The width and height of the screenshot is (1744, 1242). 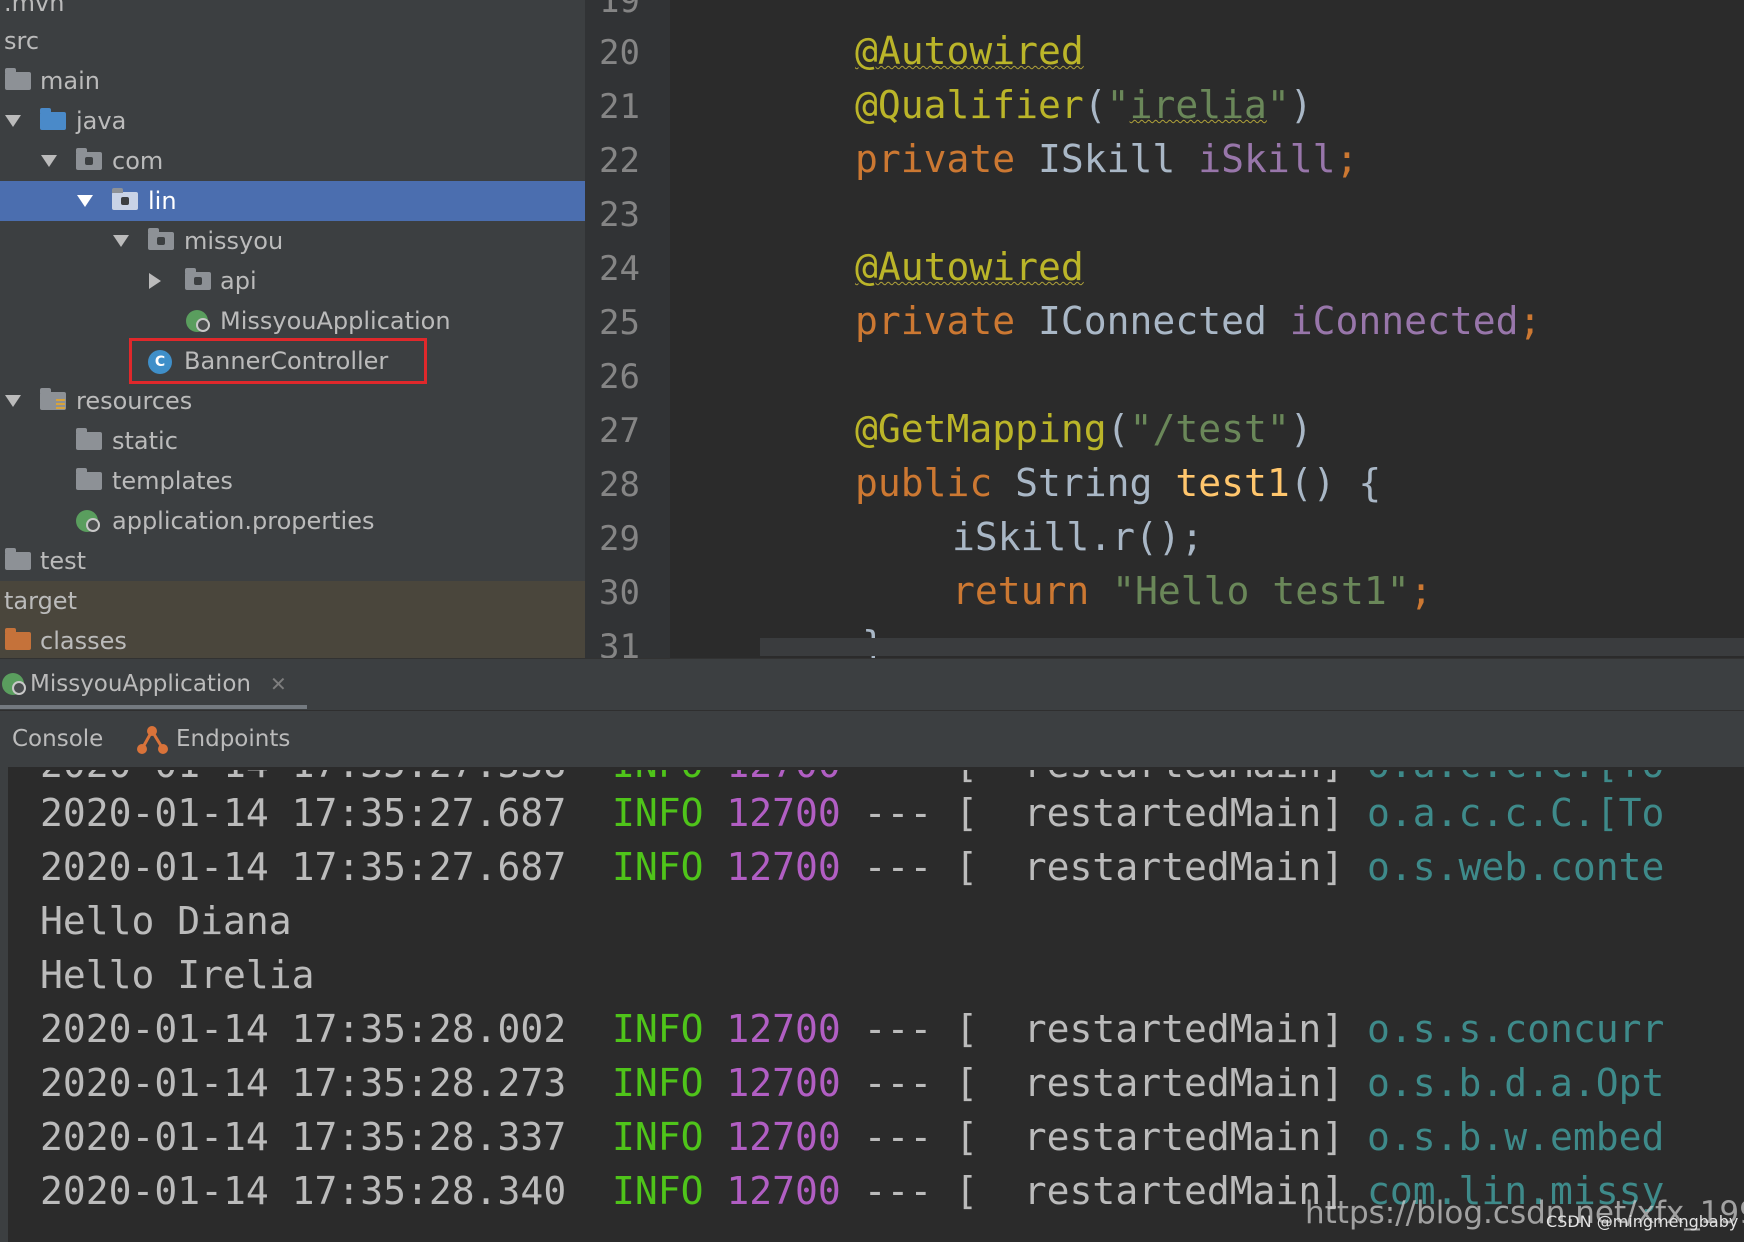 What do you see at coordinates (162, 201) in the screenshot?
I see `tree-item-label: lin` at bounding box center [162, 201].